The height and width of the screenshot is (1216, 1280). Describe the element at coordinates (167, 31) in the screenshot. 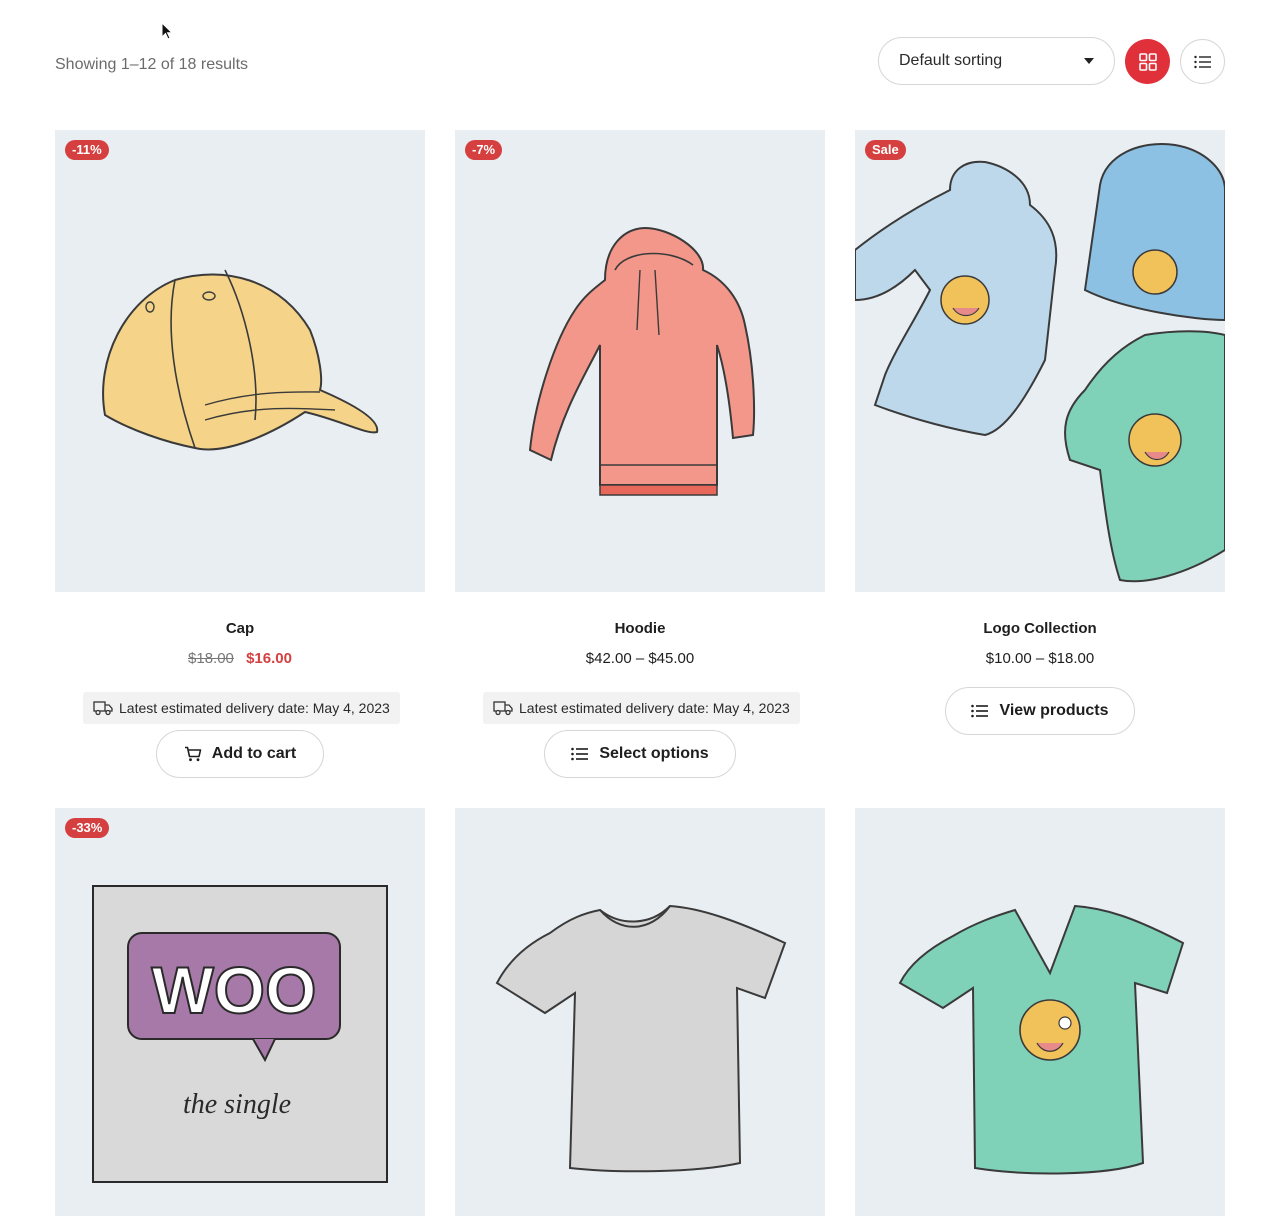

I see `mouse-cursor-icon` at that location.